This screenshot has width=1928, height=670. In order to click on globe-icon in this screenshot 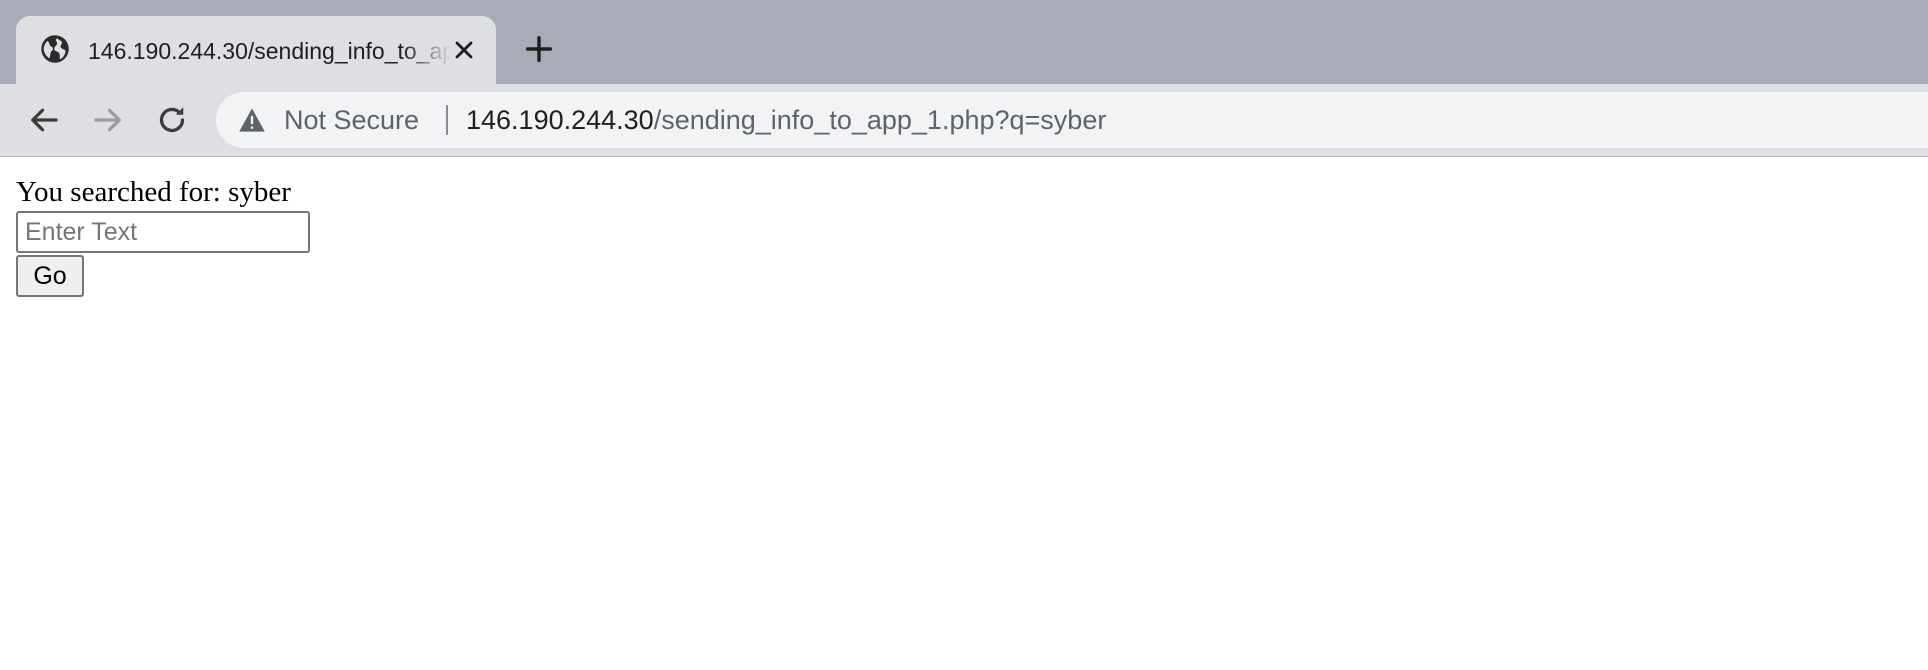, I will do `click(55, 49)`.